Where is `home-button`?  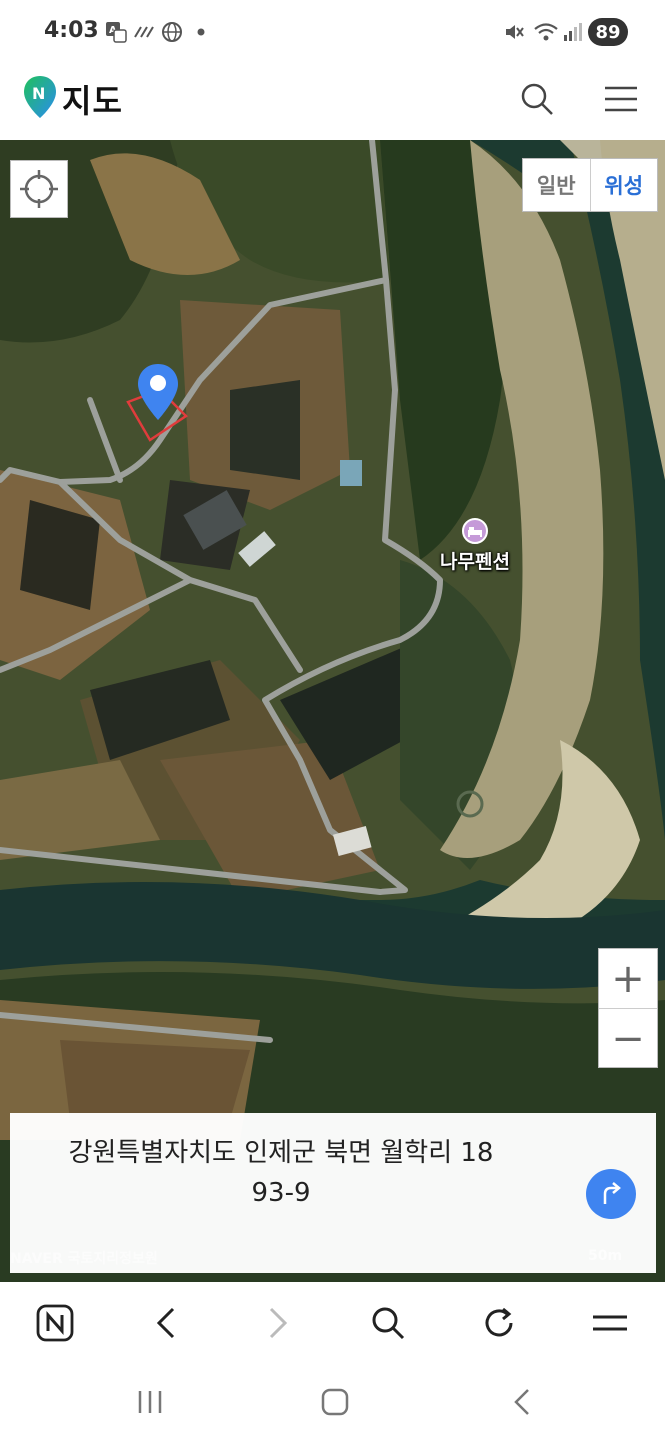
home-button is located at coordinates (335, 1402).